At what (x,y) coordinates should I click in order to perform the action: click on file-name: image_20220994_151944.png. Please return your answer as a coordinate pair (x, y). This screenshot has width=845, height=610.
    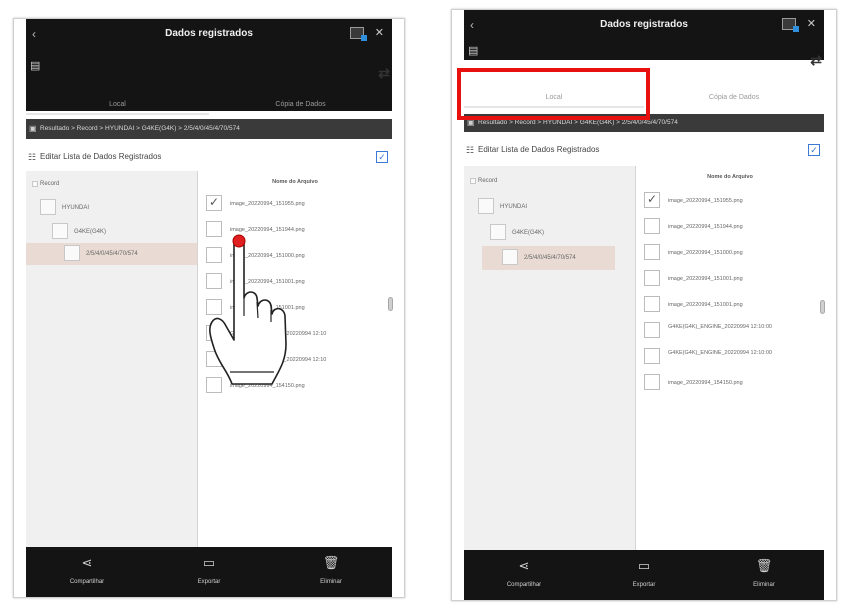
    Looking at the image, I should click on (705, 227).